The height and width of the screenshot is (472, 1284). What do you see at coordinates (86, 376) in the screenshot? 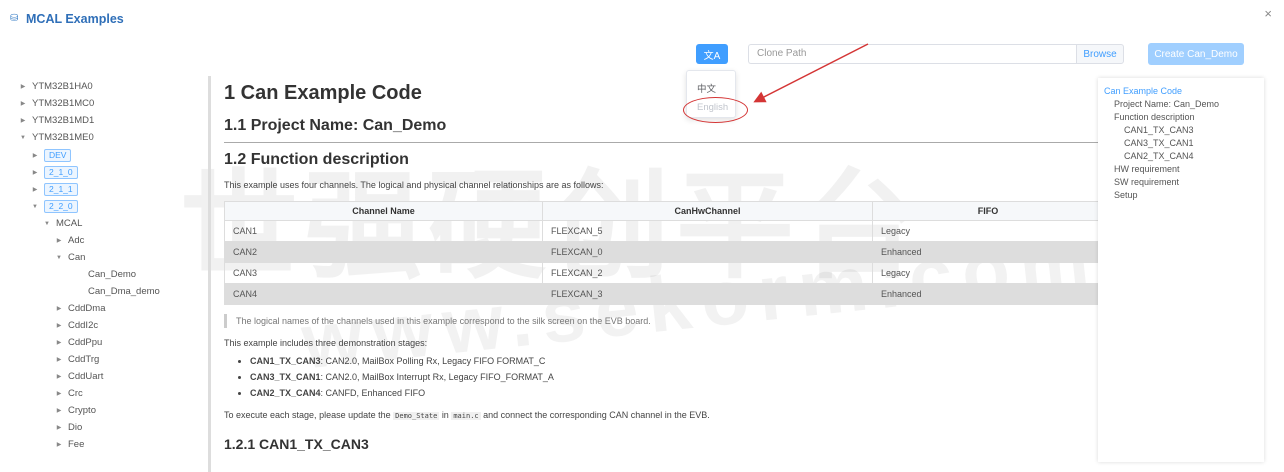
I see `tree-item-label: CddUart` at bounding box center [86, 376].